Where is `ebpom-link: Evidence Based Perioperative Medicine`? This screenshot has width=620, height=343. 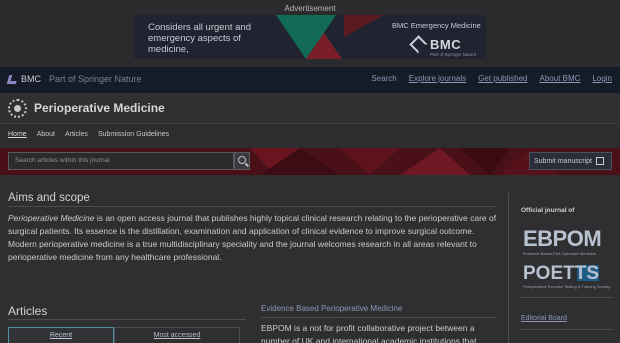 ebpom-link: Evidence Based Perioperative Medicine is located at coordinates (331, 308).